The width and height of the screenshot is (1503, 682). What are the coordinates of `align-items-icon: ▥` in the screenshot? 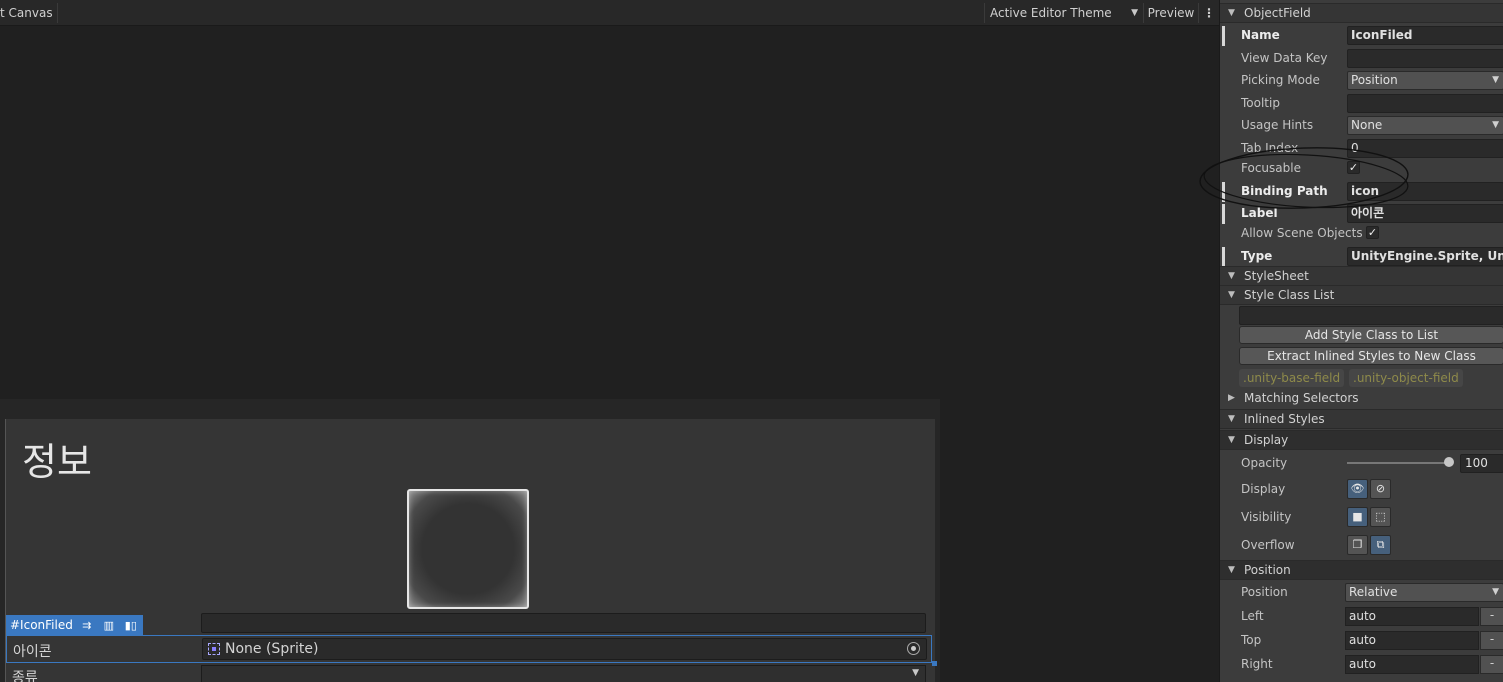 It's located at (109, 625).